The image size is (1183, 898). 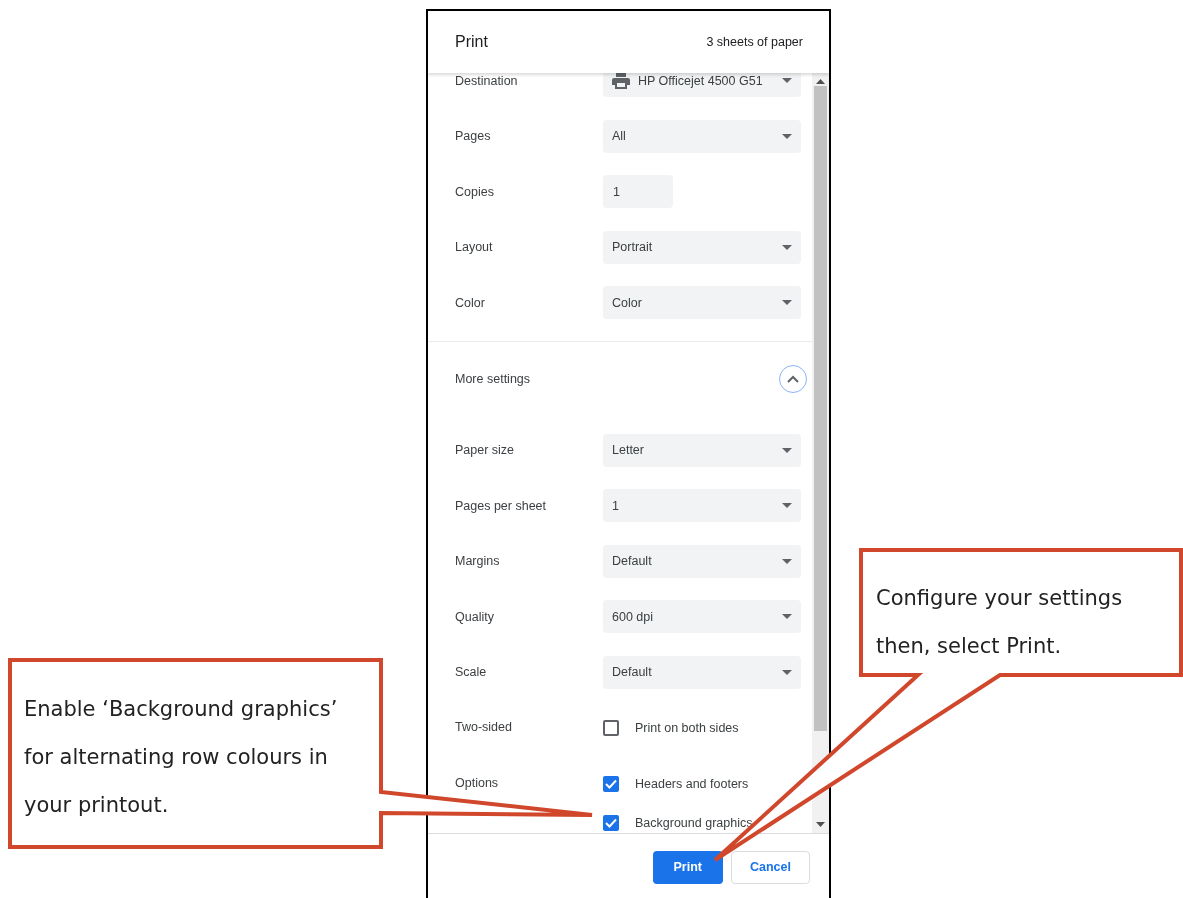 What do you see at coordinates (754, 42) in the screenshot?
I see `sheet-count: 3 sheets of paper` at bounding box center [754, 42].